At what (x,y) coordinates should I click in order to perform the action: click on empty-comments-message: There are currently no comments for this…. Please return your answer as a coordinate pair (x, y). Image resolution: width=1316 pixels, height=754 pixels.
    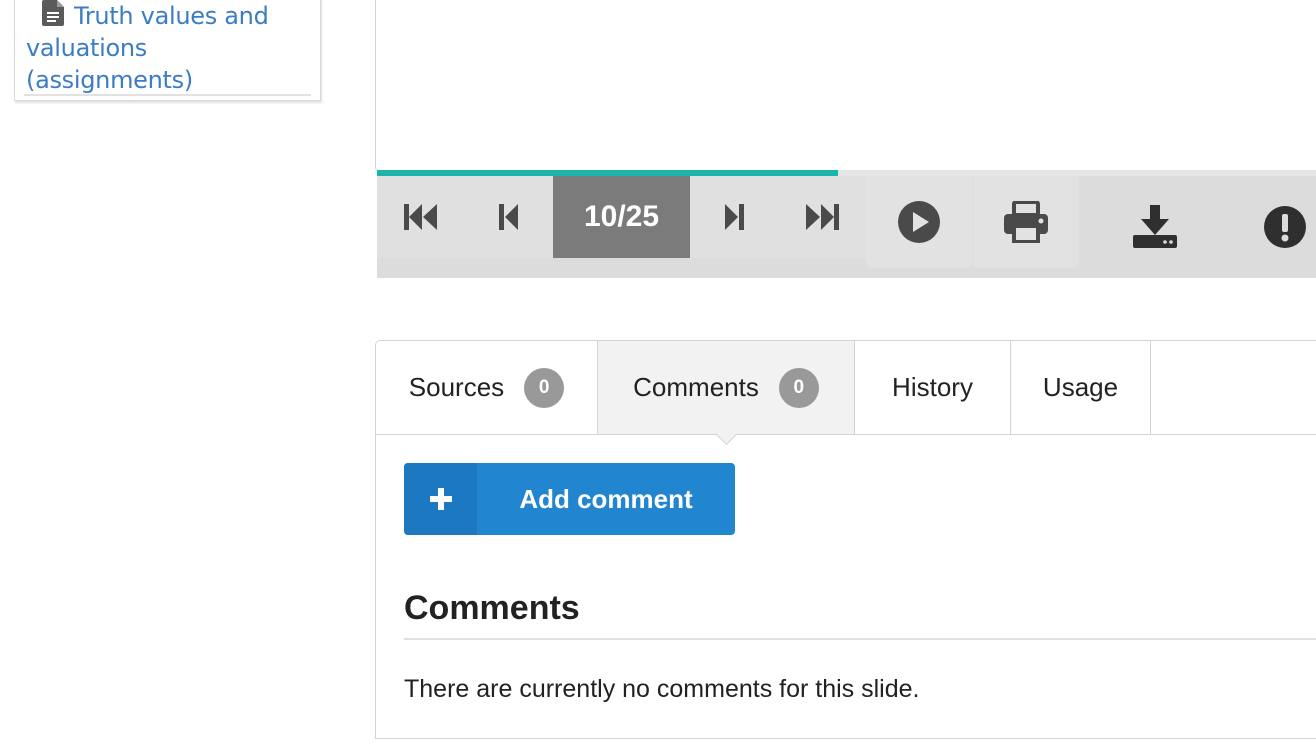
    Looking at the image, I should click on (662, 689).